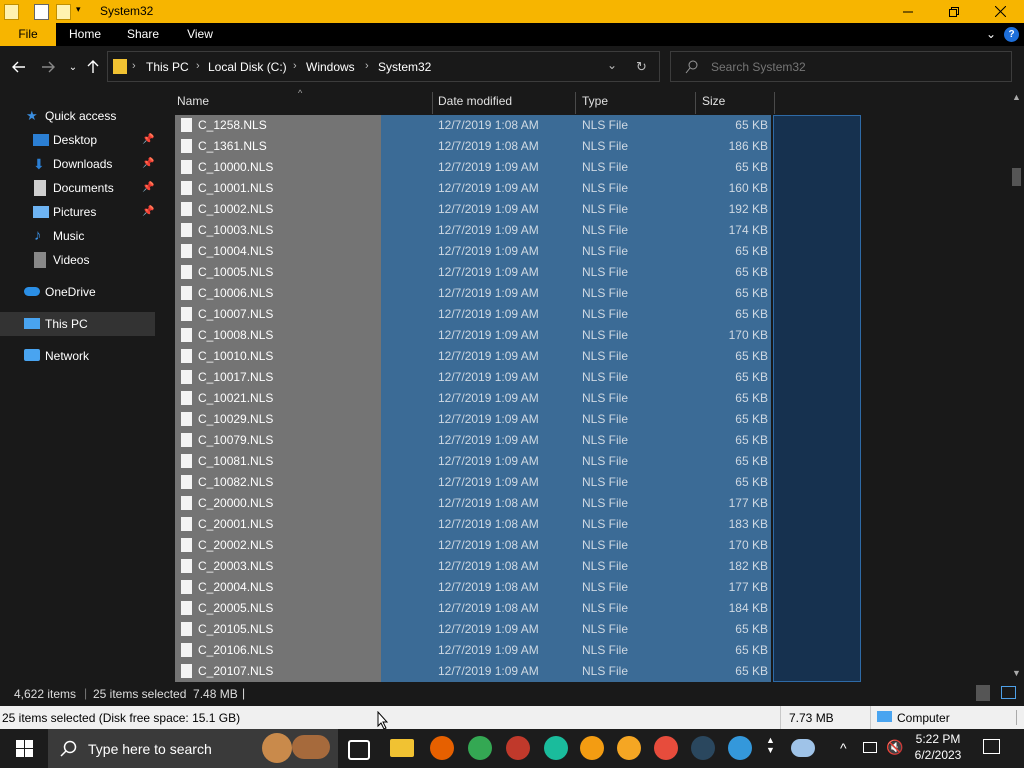 This screenshot has height=768, width=1024. I want to click on sidebar-item-pictures: Pictures 📌, so click(77, 212).